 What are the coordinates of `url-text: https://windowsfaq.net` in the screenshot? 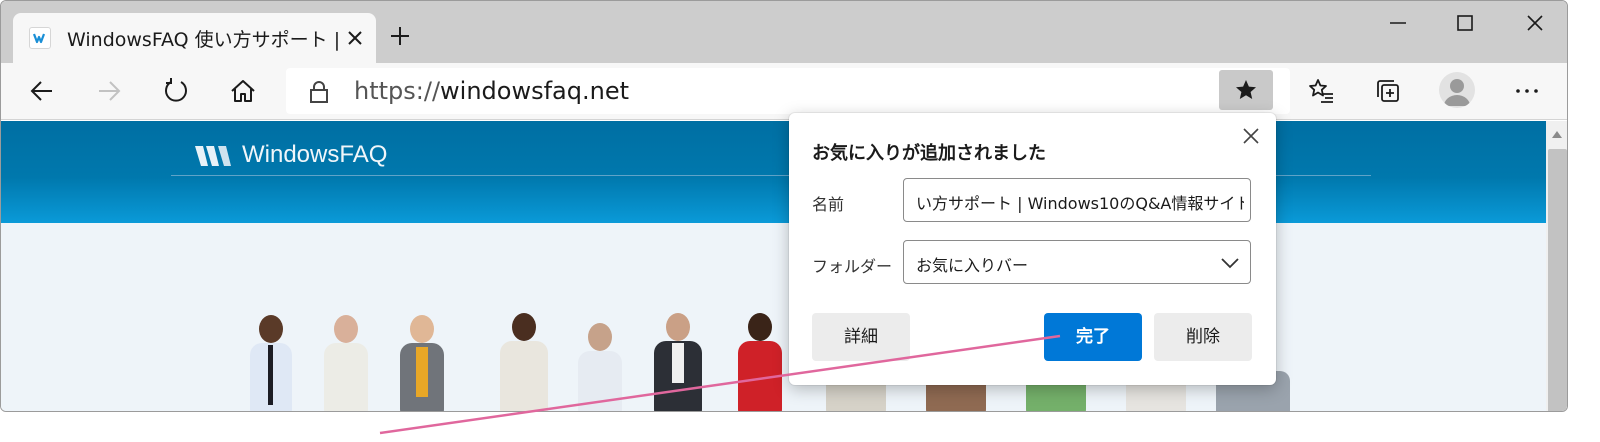 It's located at (491, 91).